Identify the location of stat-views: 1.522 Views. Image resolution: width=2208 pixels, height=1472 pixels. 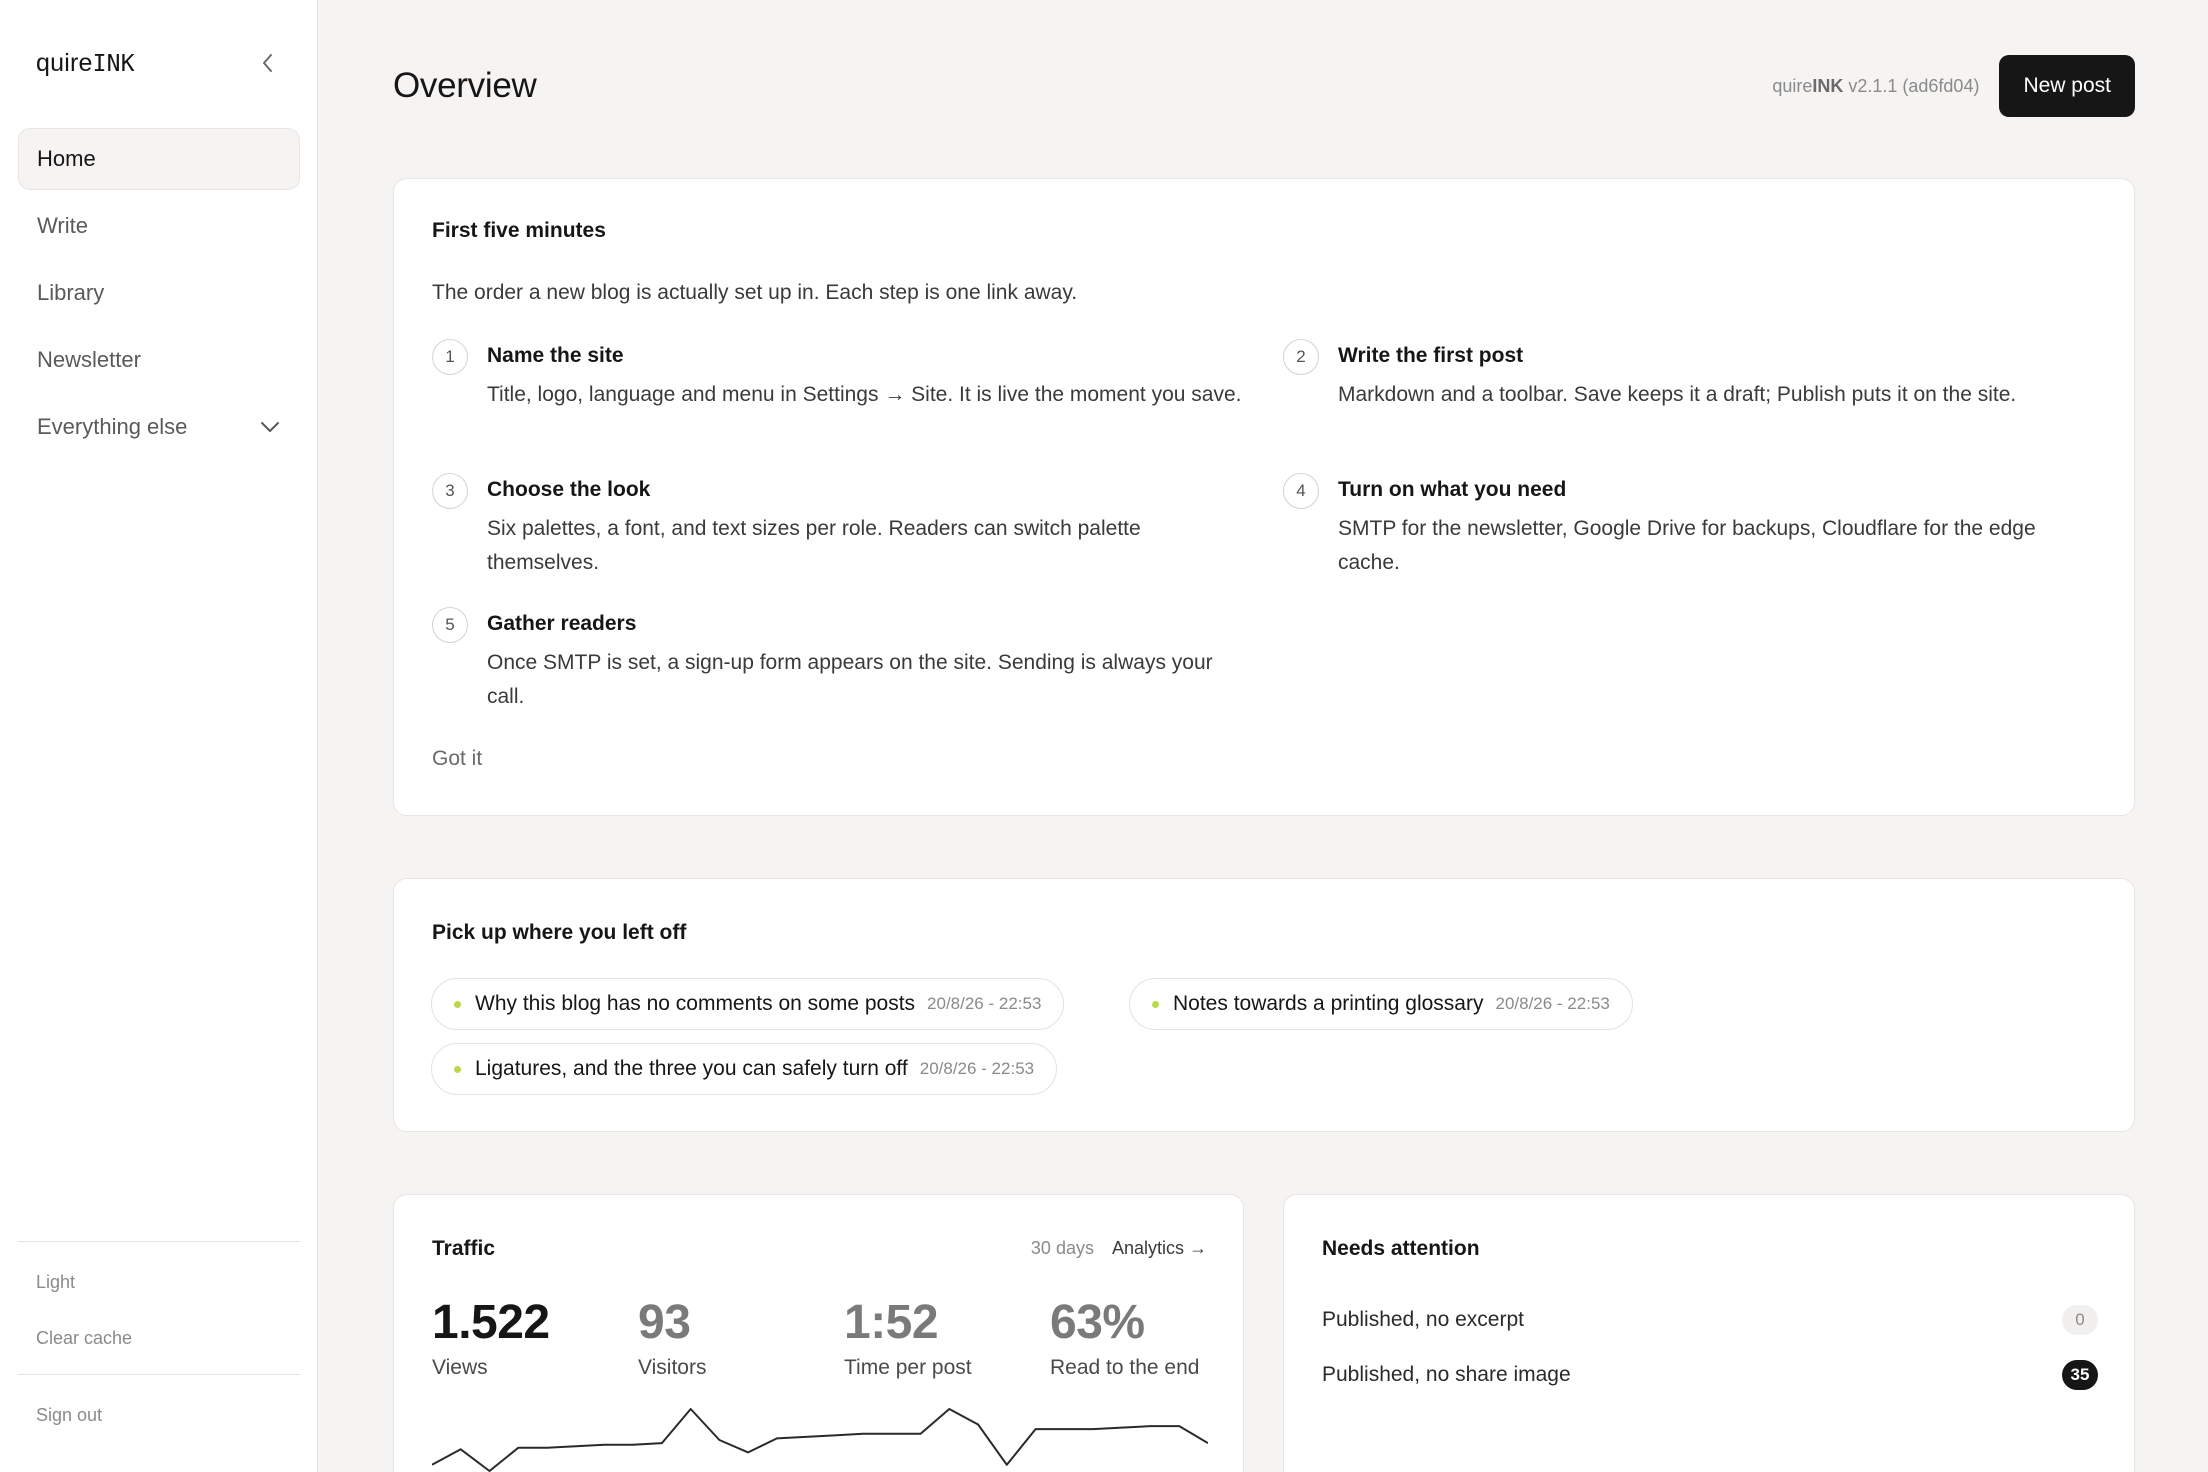
(491, 1337).